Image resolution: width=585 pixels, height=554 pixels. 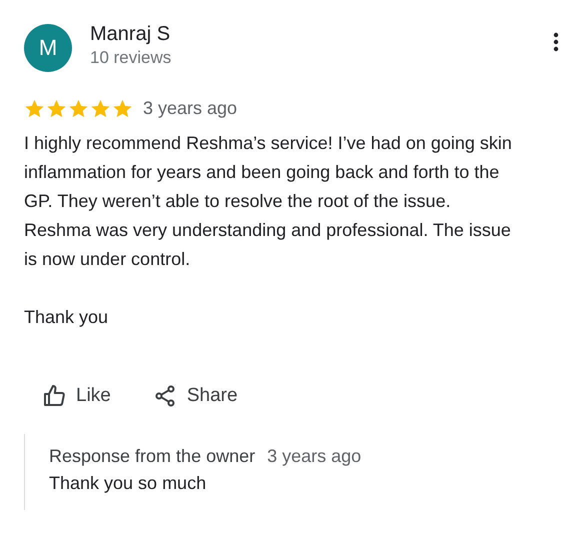 What do you see at coordinates (152, 456) in the screenshot?
I see `response-title: Response from the owner` at bounding box center [152, 456].